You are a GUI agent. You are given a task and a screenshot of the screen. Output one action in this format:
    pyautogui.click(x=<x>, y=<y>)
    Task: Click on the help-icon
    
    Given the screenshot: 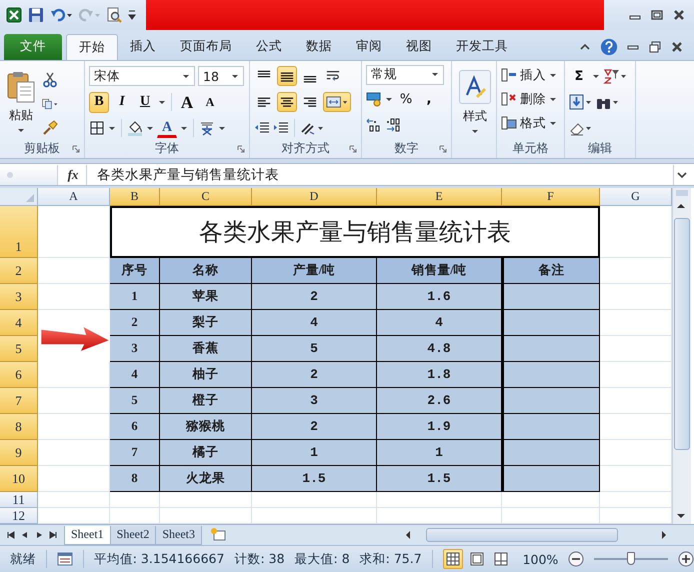 What is the action you would take?
    pyautogui.click(x=609, y=47)
    